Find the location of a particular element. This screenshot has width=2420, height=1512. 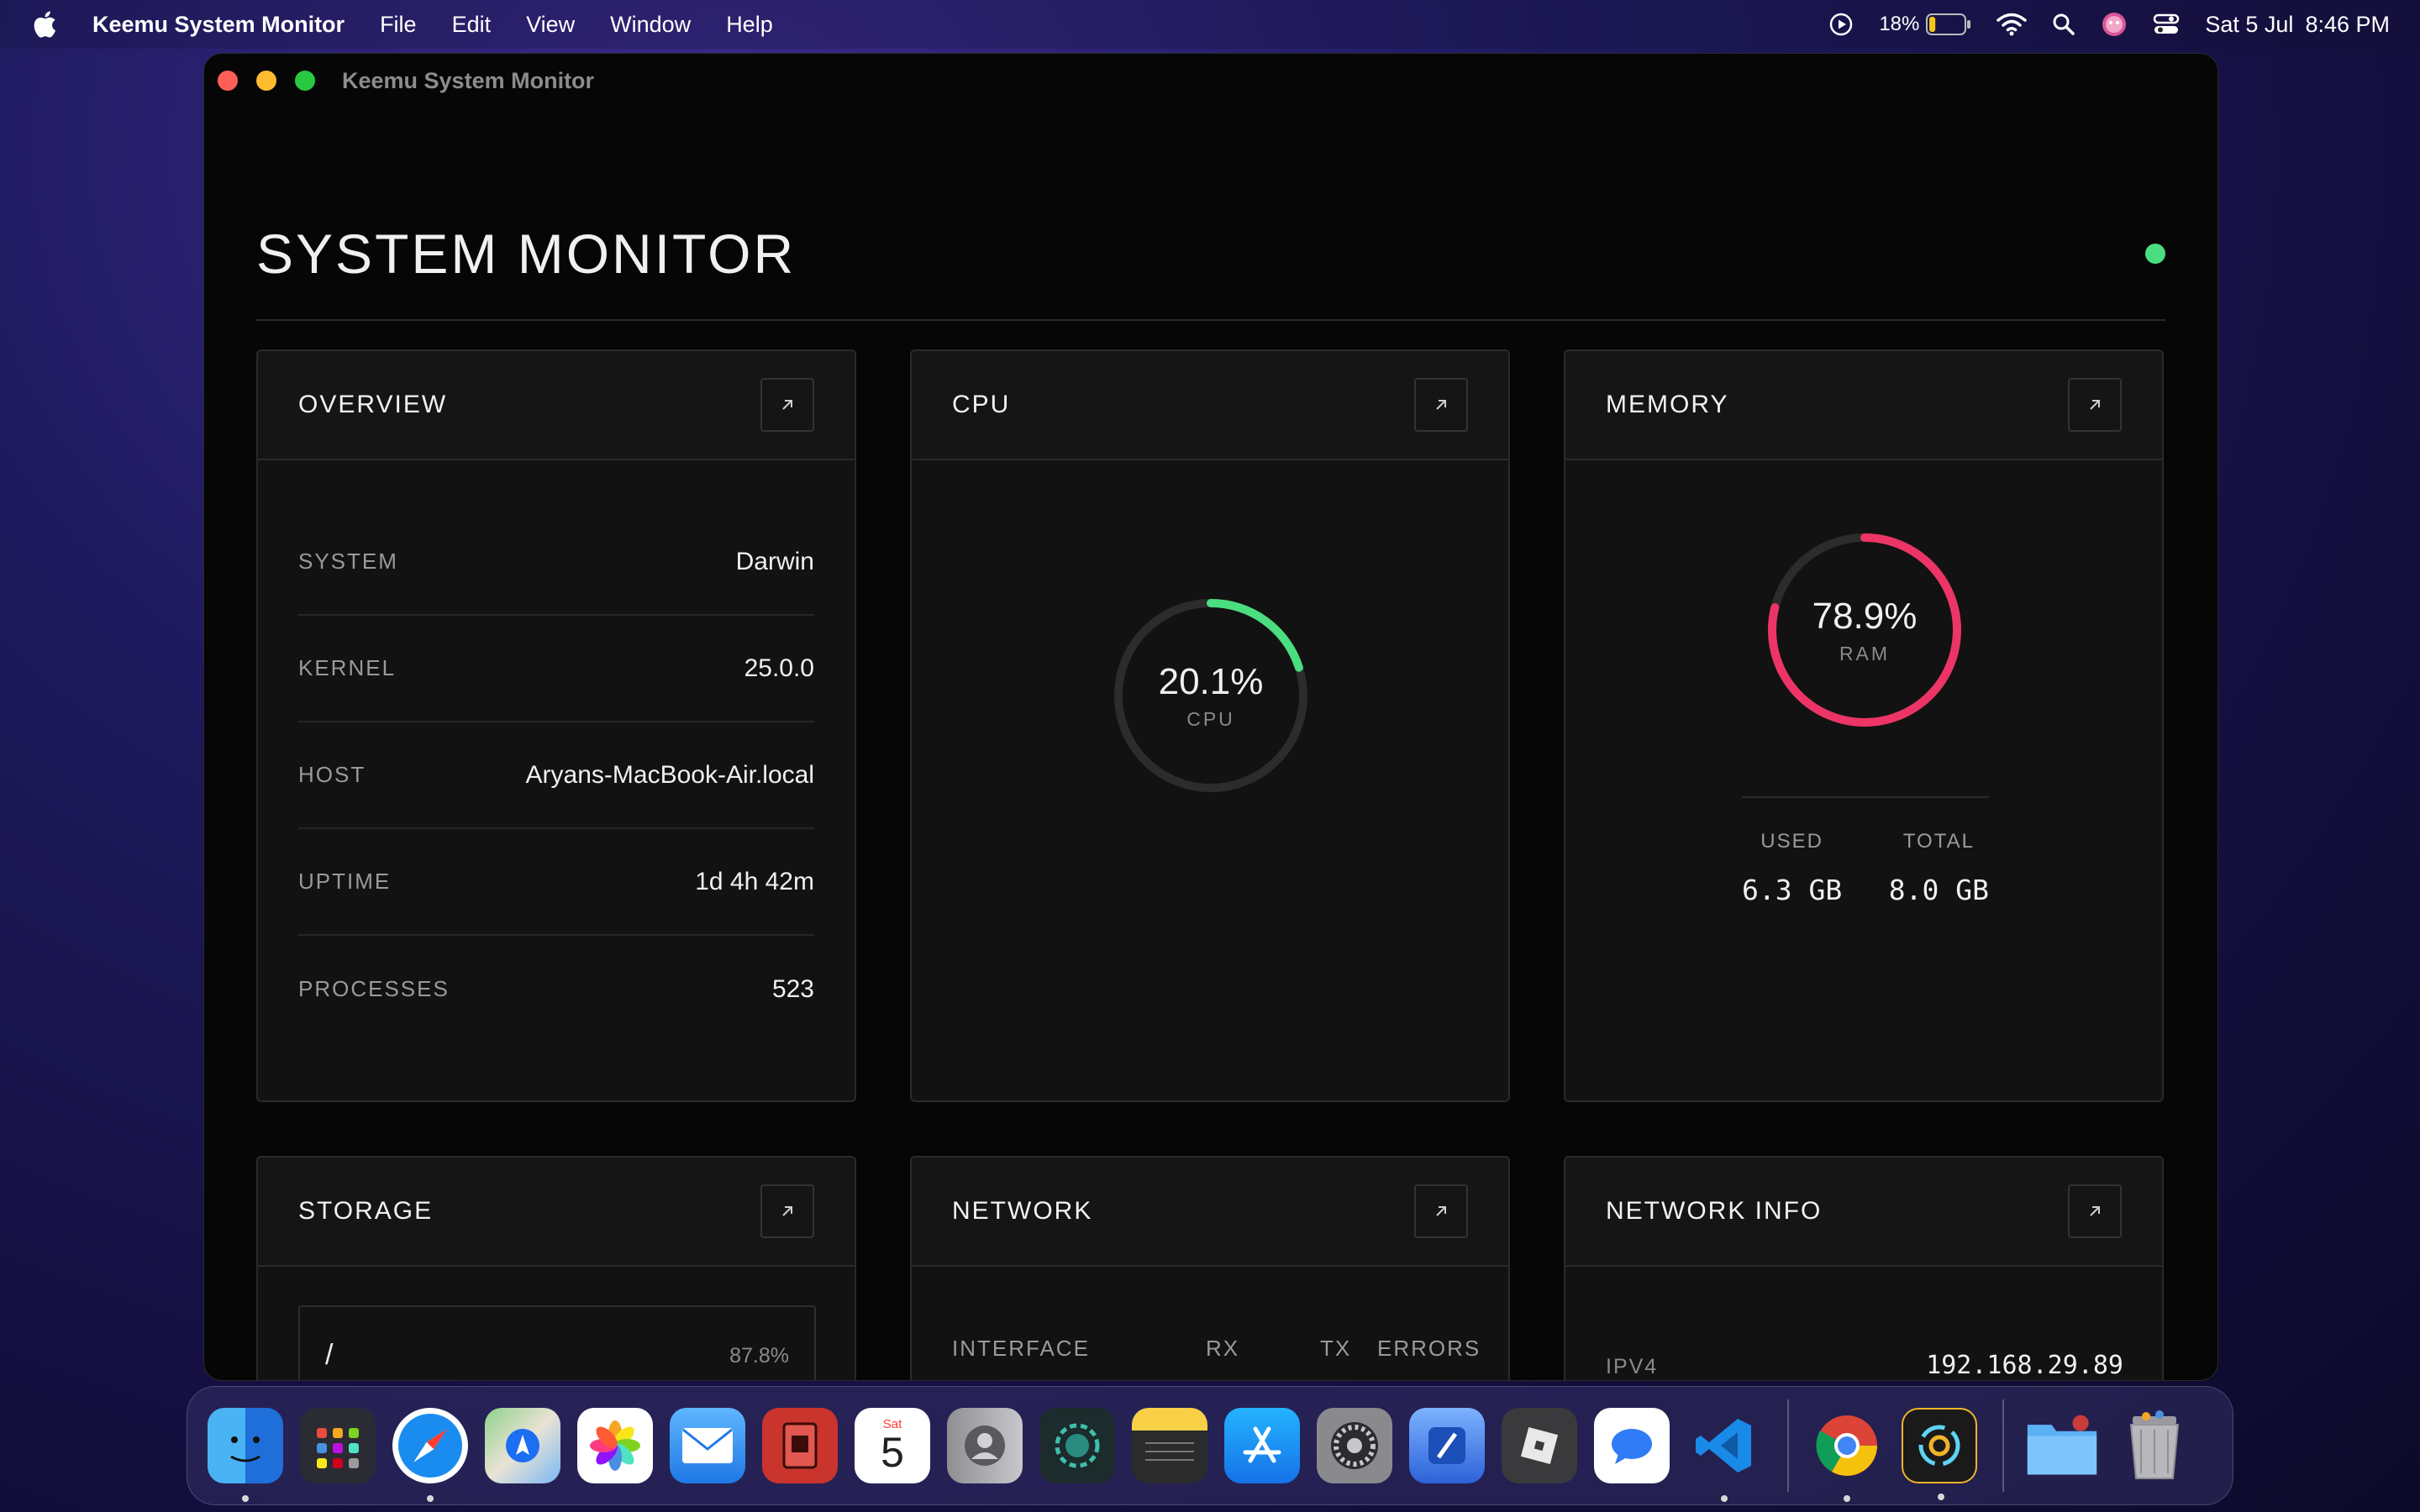

row-key: HOST is located at coordinates (332, 774).